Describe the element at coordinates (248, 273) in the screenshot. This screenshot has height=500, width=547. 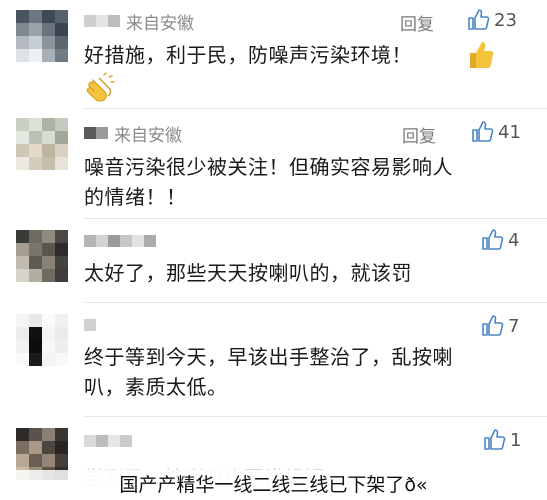
I see `comment-text: 太好了，那些天天按喇叭的，就该罚` at that location.